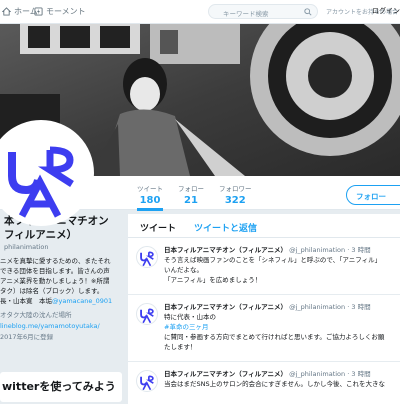  Describe the element at coordinates (191, 189) in the screenshot. I see `stat-following-label: フォロー` at that location.